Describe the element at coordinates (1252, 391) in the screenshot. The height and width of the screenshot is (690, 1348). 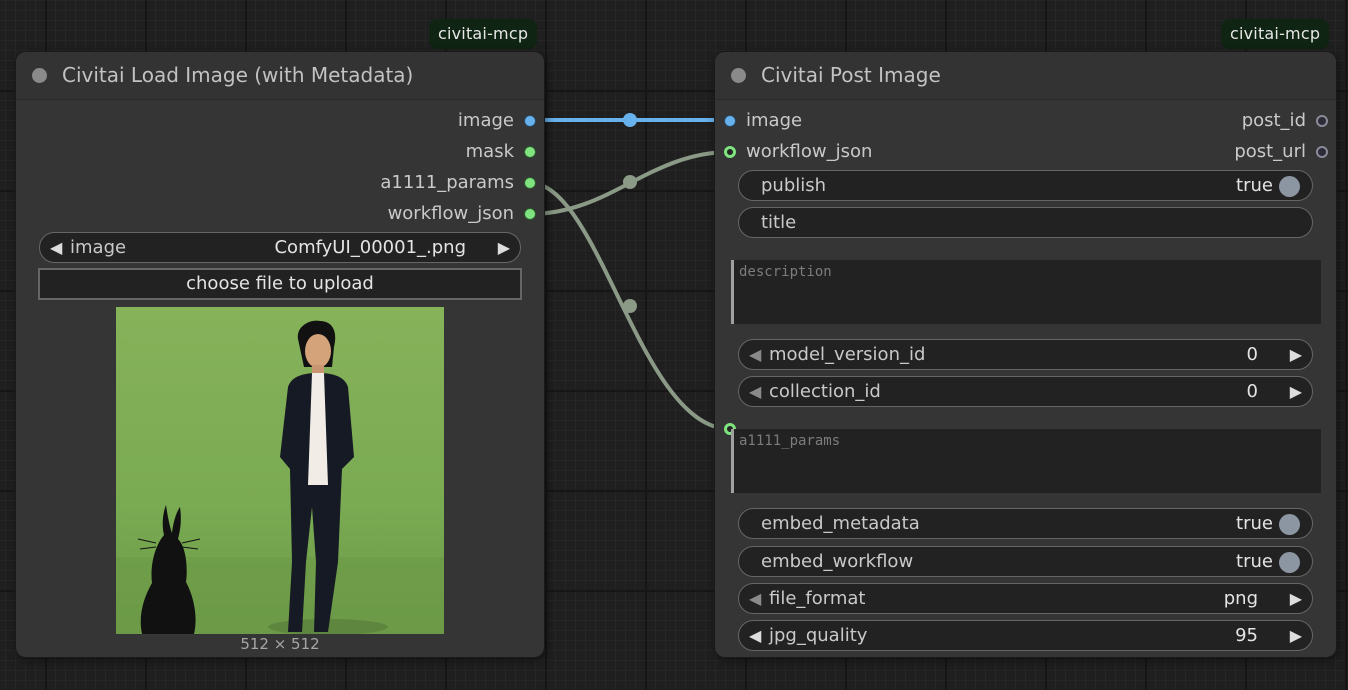
I see `collection-id-value: 0` at that location.